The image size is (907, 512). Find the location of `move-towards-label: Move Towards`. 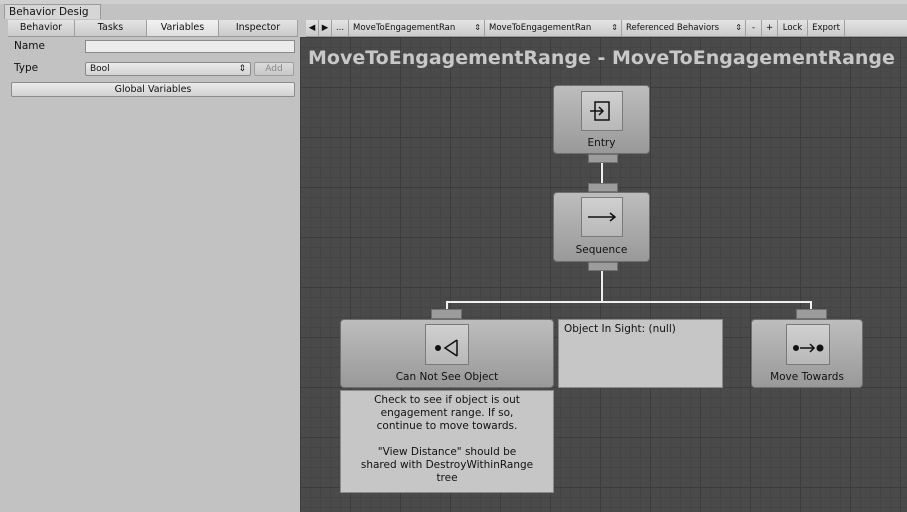

move-towards-label: Move Towards is located at coordinates (807, 377).